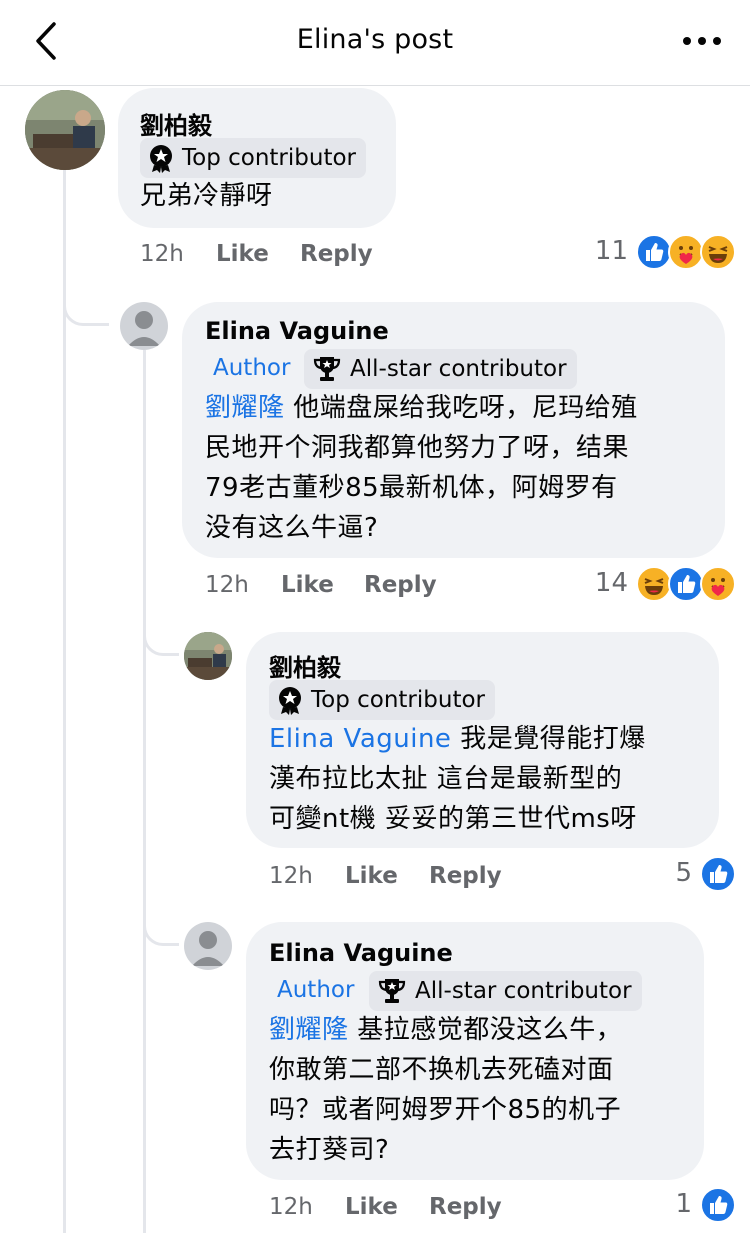 The image size is (750, 1233). Describe the element at coordinates (457, 739) in the screenshot. I see `comment-text: Elina Vaguine 我是覺得能打爆` at that location.